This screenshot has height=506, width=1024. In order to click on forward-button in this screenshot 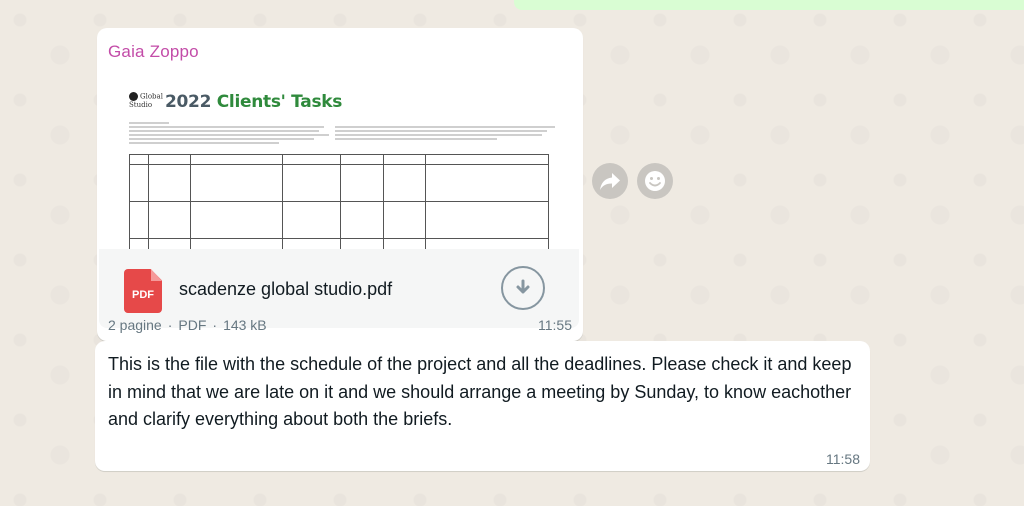, I will do `click(610, 181)`.